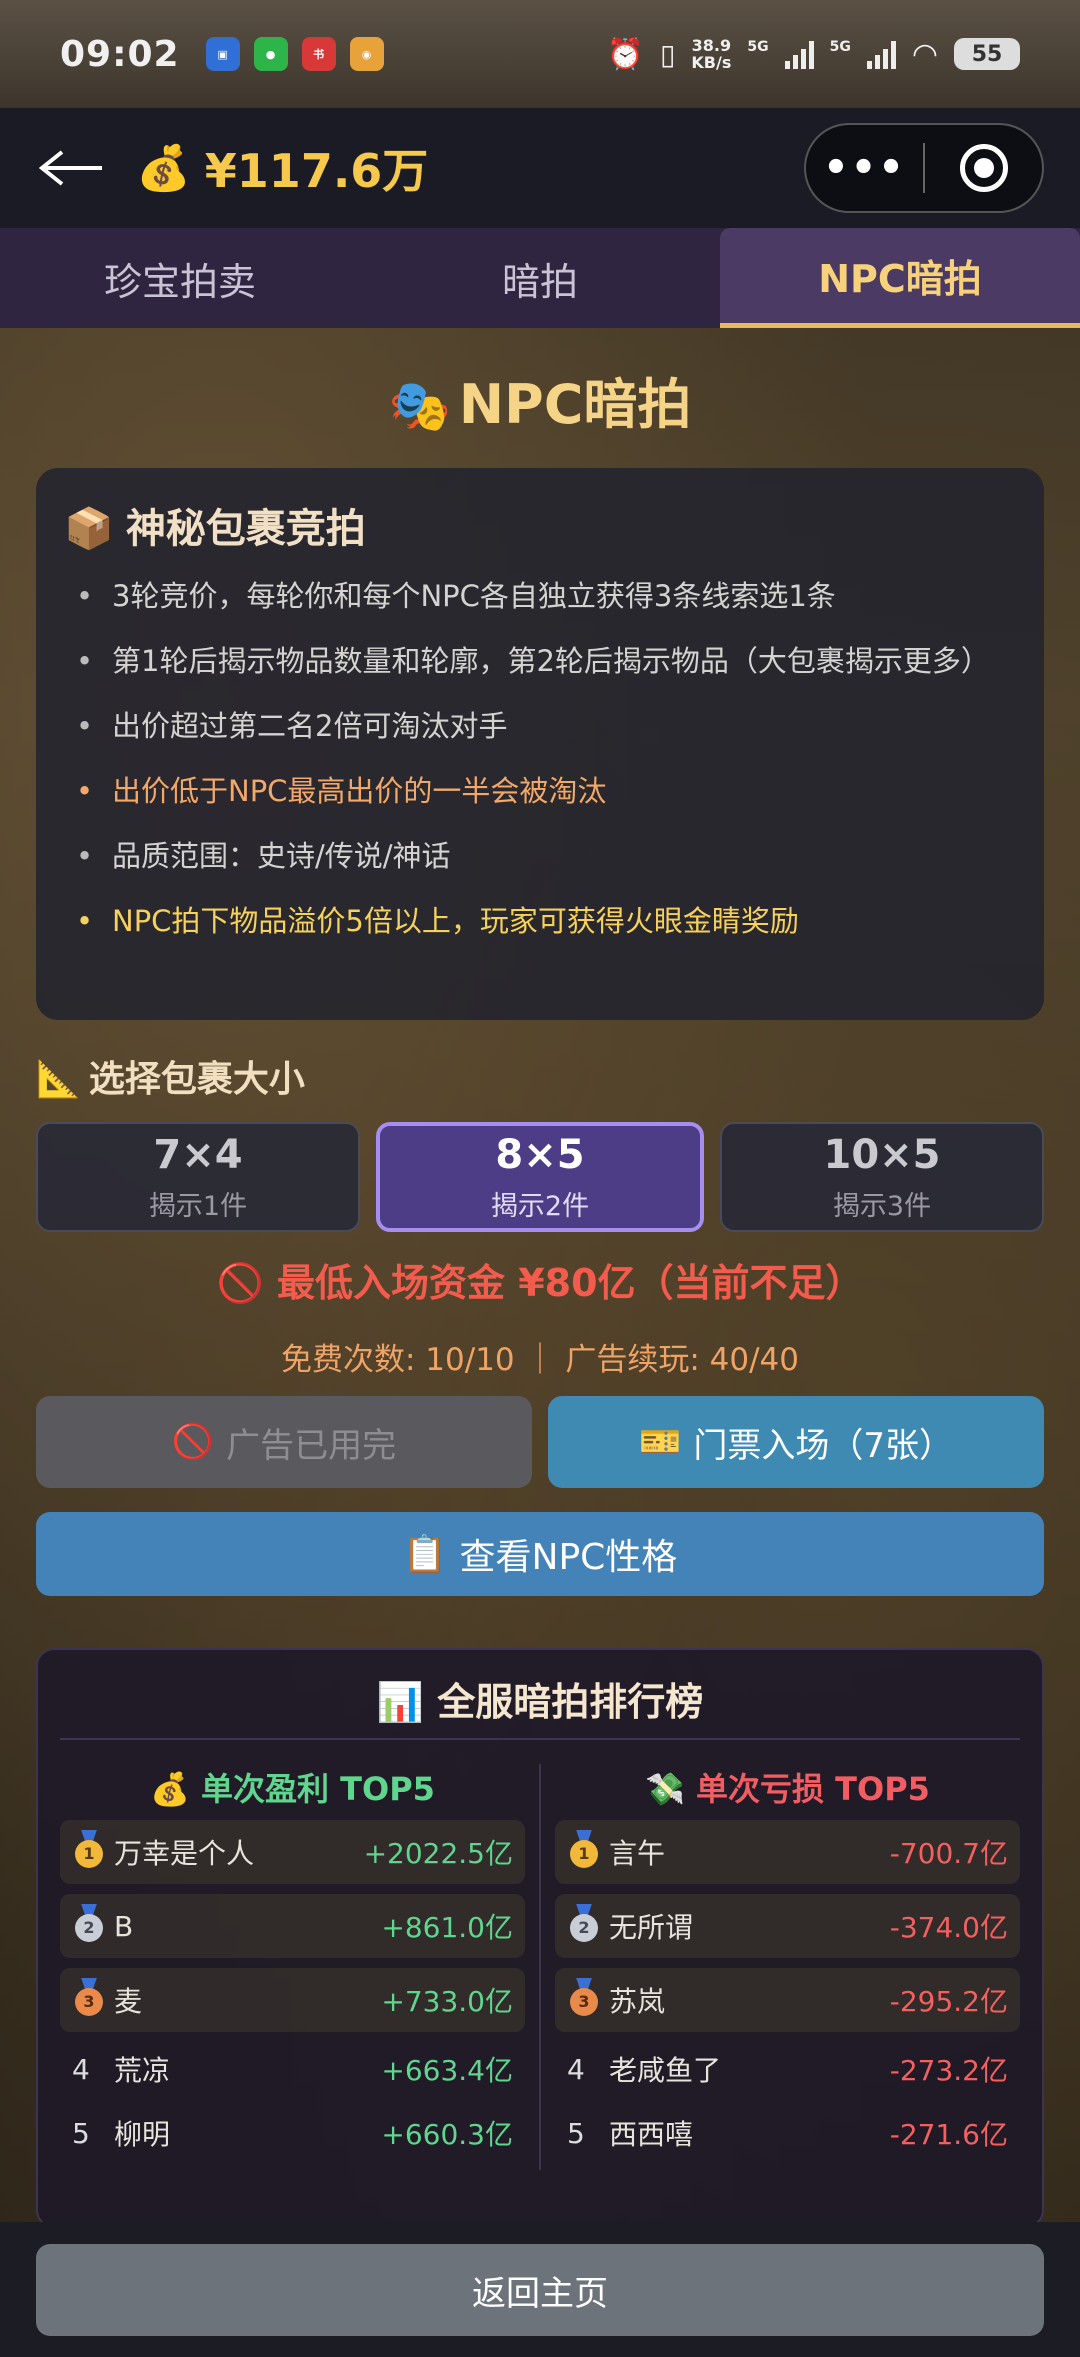  Describe the element at coordinates (787, 2069) in the screenshot. I see `table-row: 4 老咸鱼了 -273.2亿` at that location.